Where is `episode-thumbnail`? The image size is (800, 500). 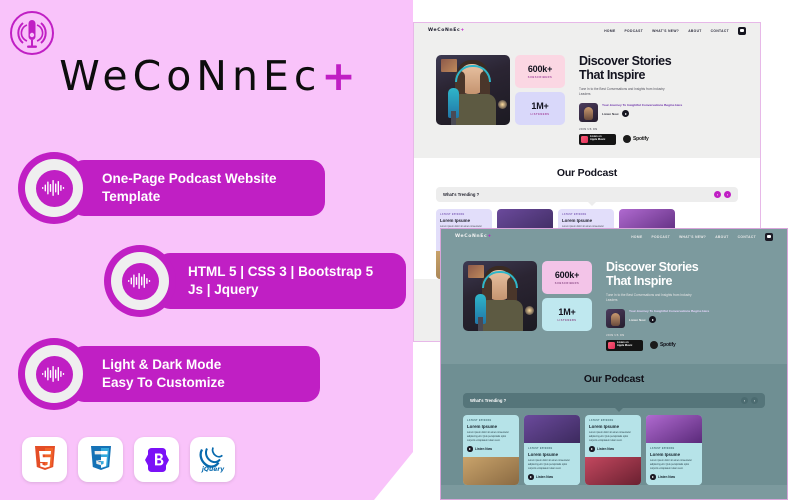
episode-thumbnail is located at coordinates (615, 318).